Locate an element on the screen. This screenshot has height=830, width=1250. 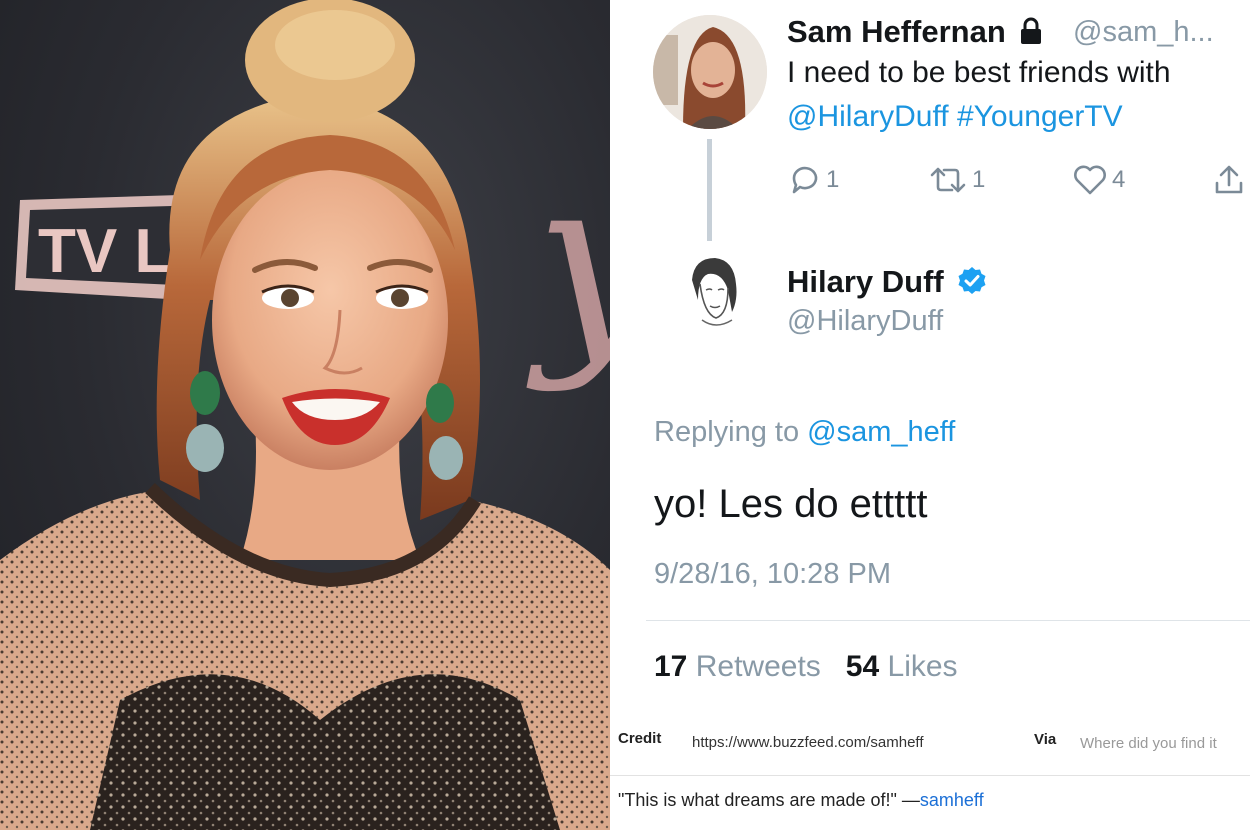
retweet-count: 1 is located at coordinates (979, 179).